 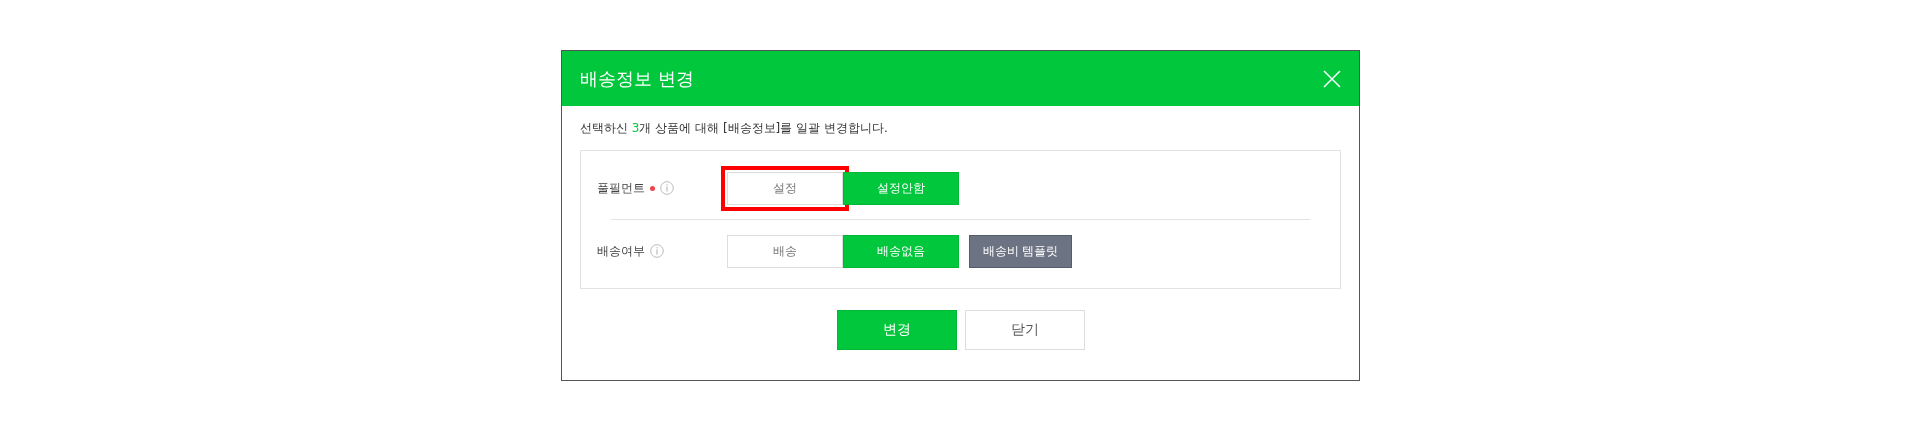 What do you see at coordinates (734, 128) in the screenshot?
I see `description-text: 선택하신 3개 상품에 대해 [배송정보]를 일괄 변경합니다.` at bounding box center [734, 128].